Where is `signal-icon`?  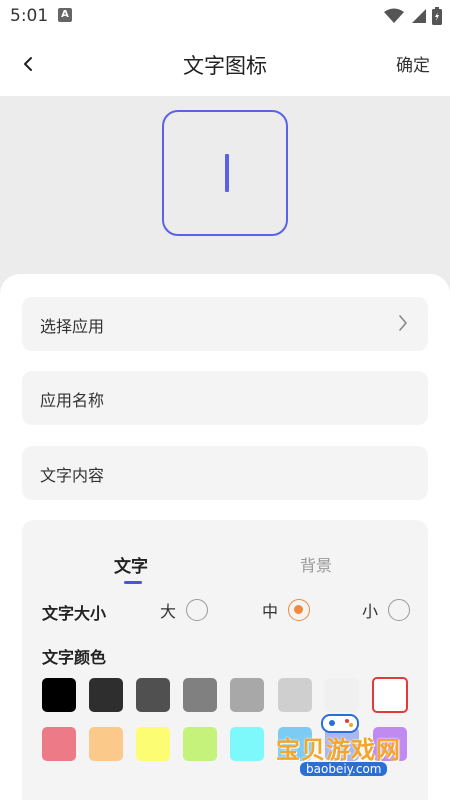 signal-icon is located at coordinates (419, 16).